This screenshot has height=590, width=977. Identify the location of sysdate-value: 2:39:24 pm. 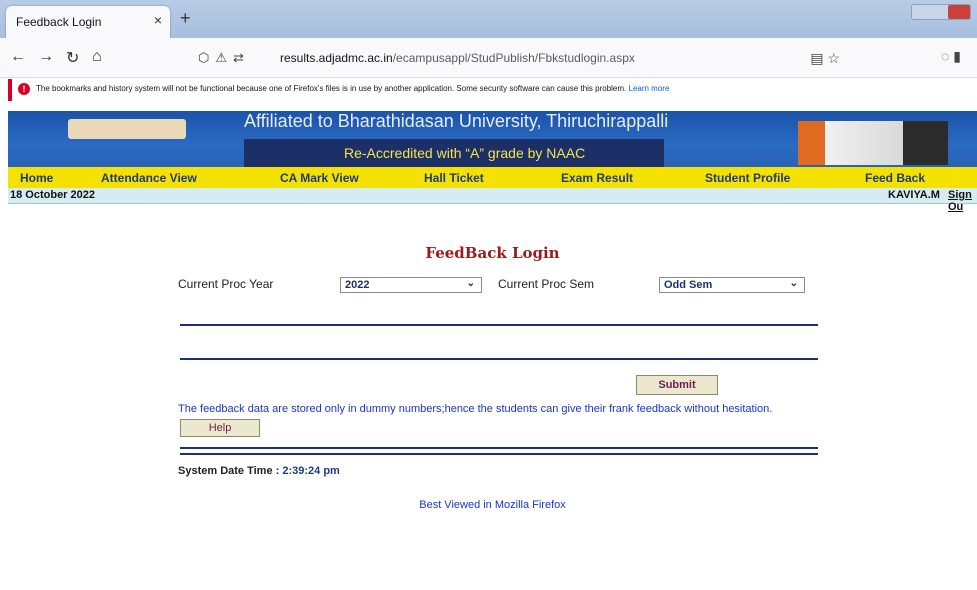
(311, 471).